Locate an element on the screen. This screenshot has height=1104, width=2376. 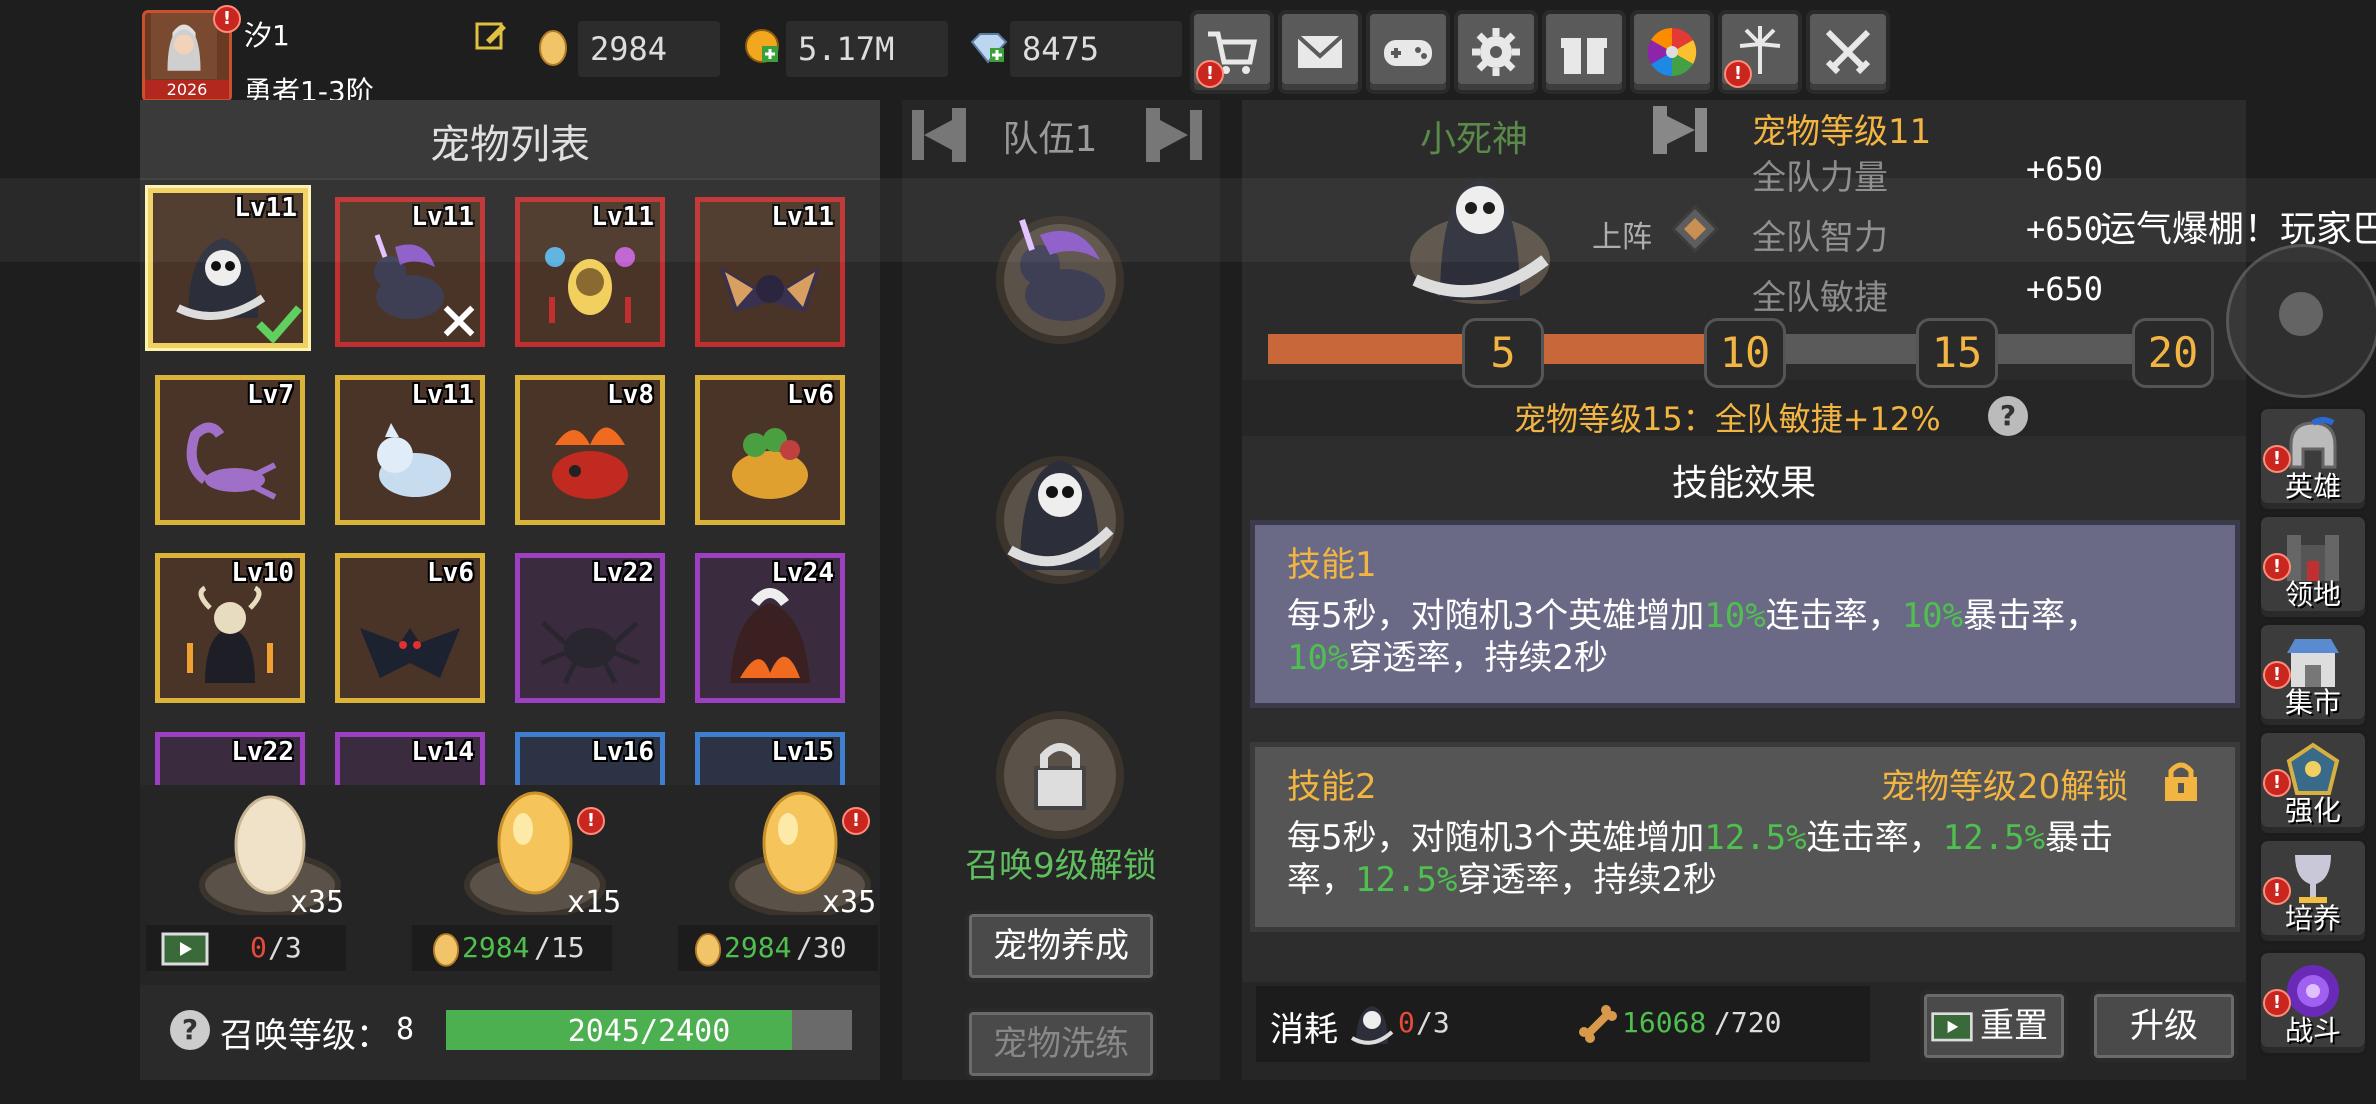
arrow-left-icon is located at coordinates (939, 135).